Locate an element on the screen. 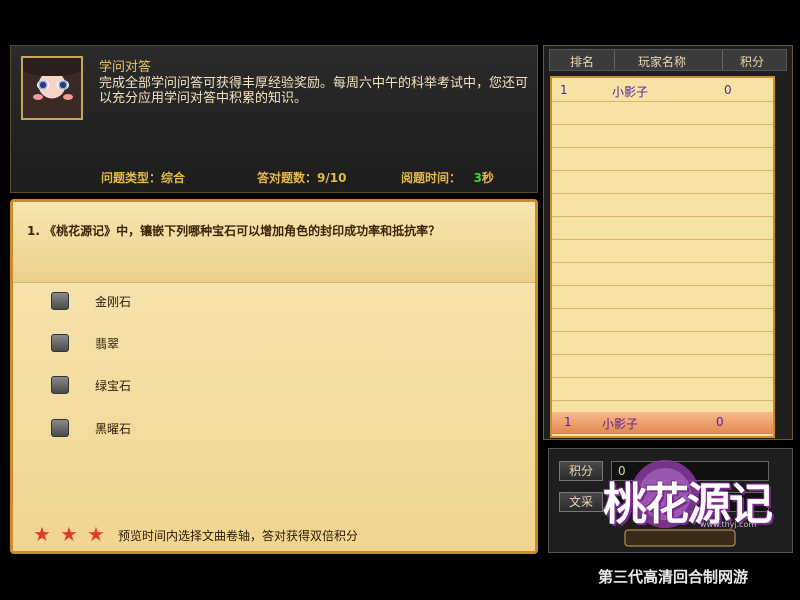 This screenshot has height=600, width=800. answered-count: 答对题数：9/10 is located at coordinates (302, 178).